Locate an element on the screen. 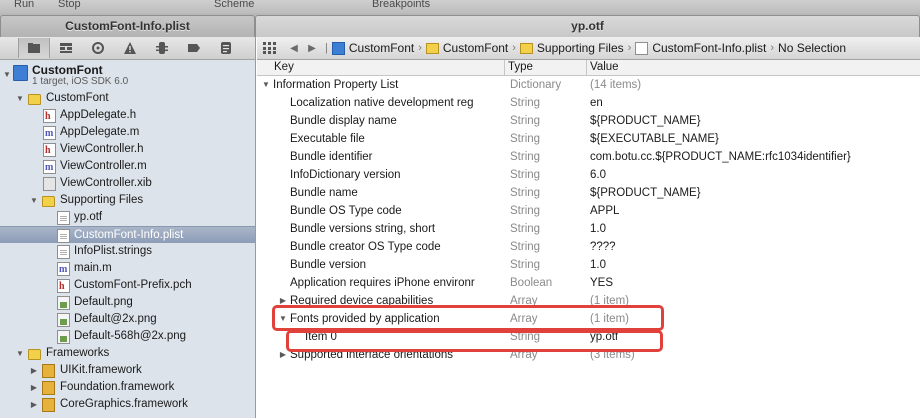 The width and height of the screenshot is (920, 418). plist-type: Boolean is located at coordinates (531, 283).